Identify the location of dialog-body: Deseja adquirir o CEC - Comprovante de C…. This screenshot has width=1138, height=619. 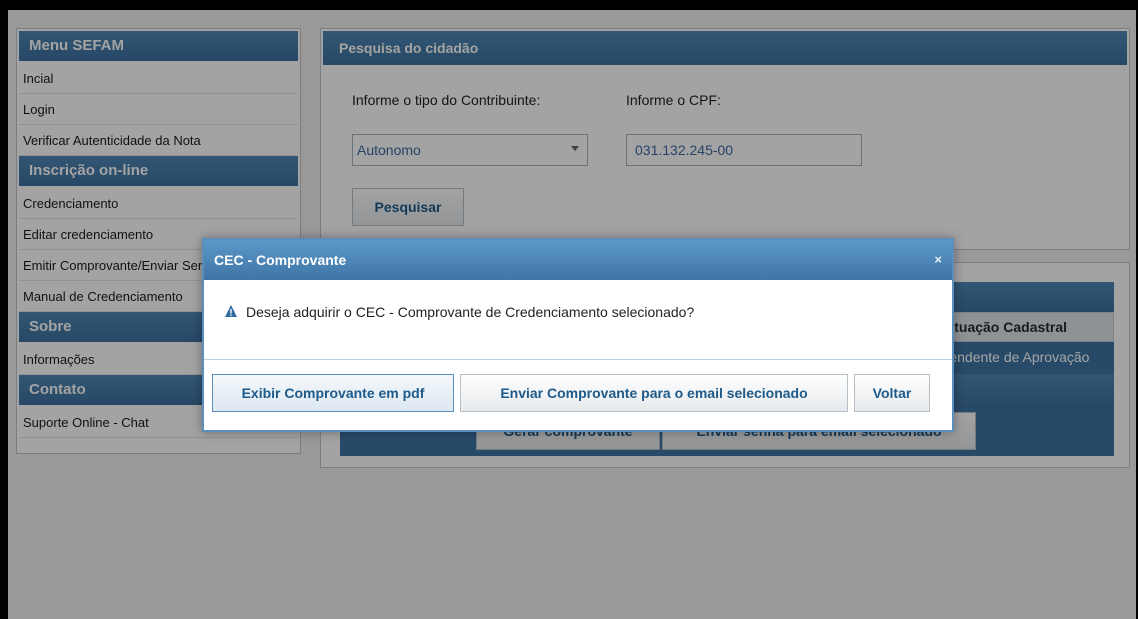
(578, 320).